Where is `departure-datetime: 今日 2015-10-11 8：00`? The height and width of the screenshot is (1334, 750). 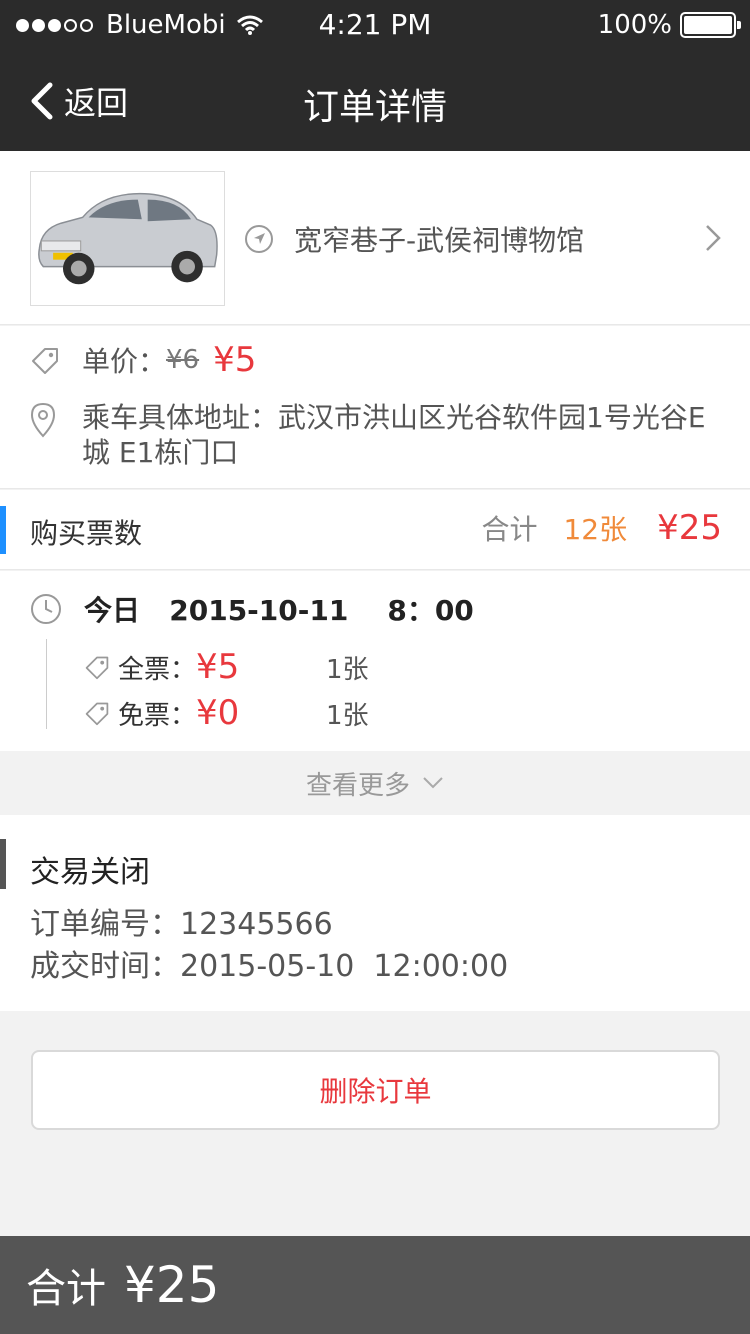 departure-datetime: 今日 2015-10-11 8：00 is located at coordinates (279, 610).